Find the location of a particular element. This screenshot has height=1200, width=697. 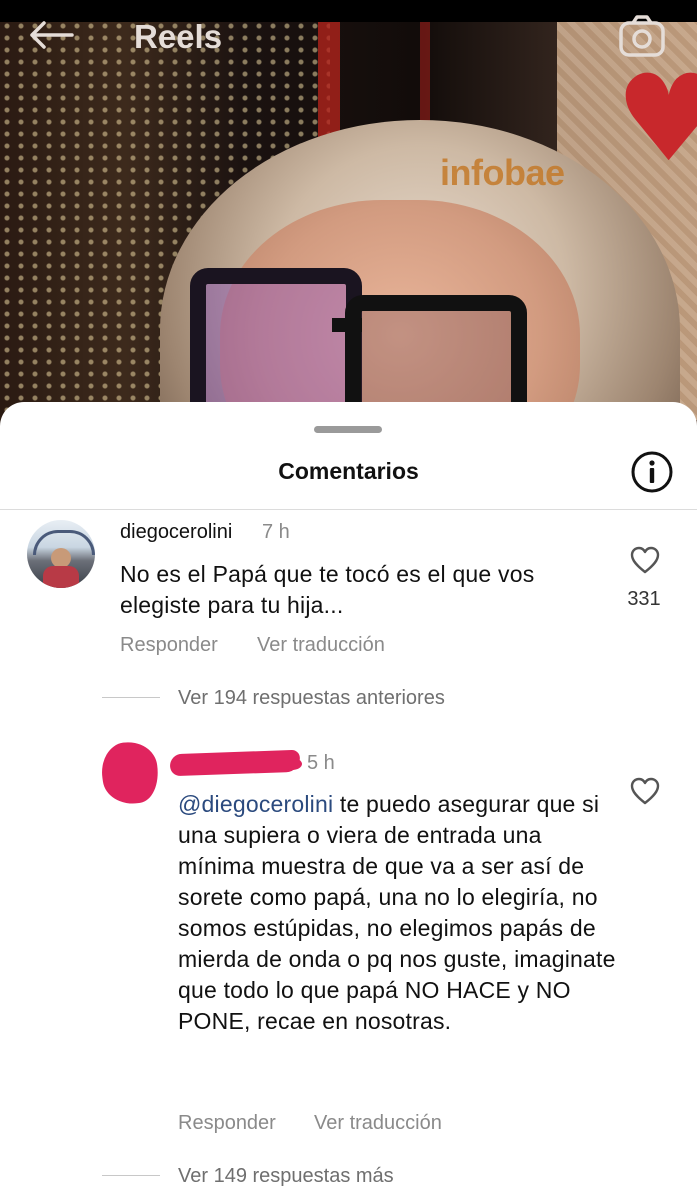

camera-icon is located at coordinates (642, 36).